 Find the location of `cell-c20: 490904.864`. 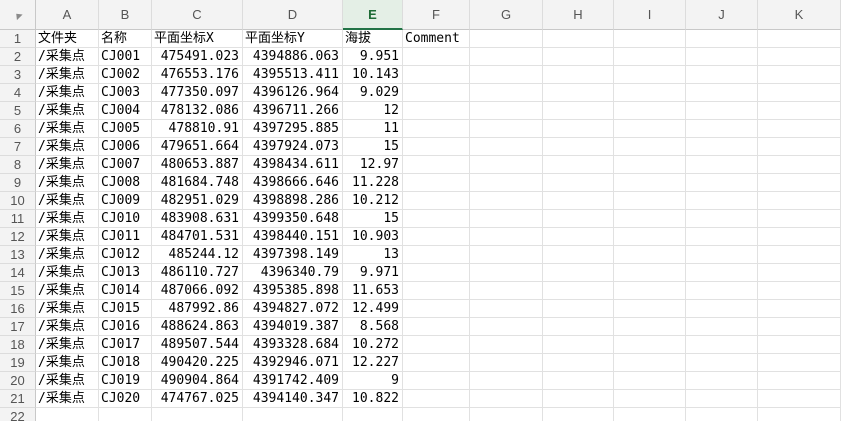

cell-c20: 490904.864 is located at coordinates (197, 381).